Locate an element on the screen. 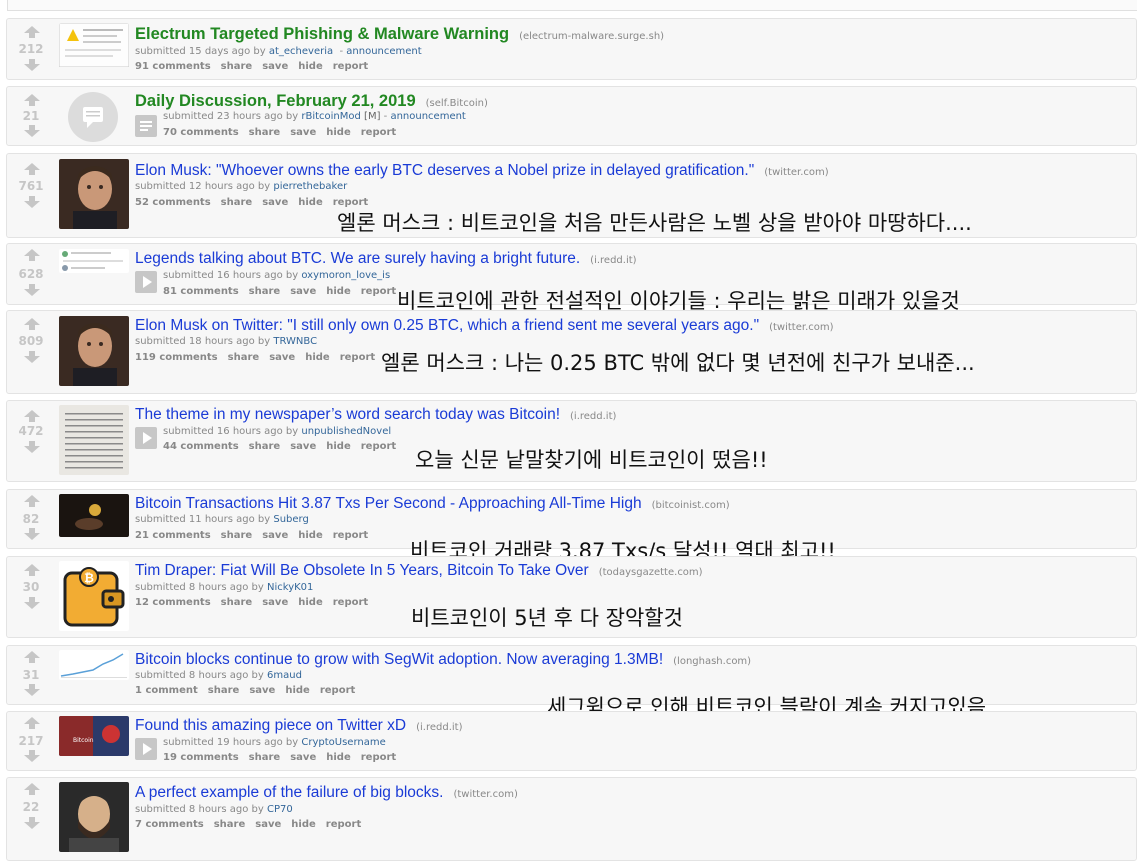 This screenshot has height=865, width=1137. author-link: CP70 is located at coordinates (280, 809).